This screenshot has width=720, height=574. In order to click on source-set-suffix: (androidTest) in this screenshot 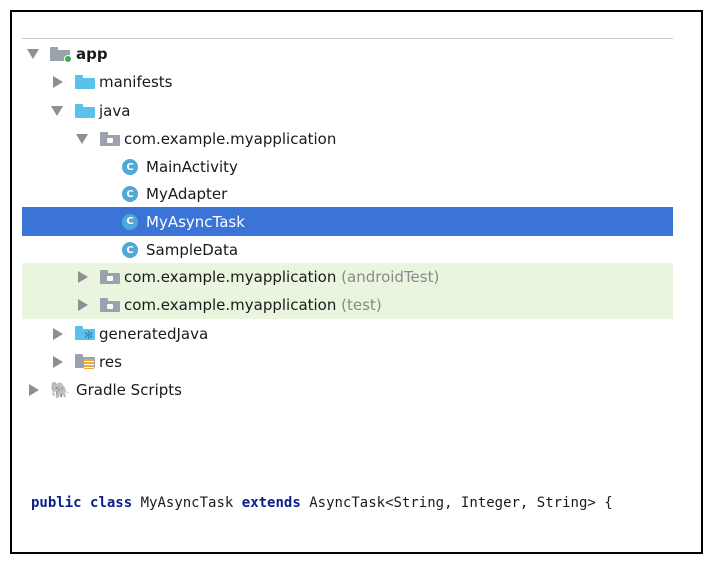, I will do `click(390, 277)`.